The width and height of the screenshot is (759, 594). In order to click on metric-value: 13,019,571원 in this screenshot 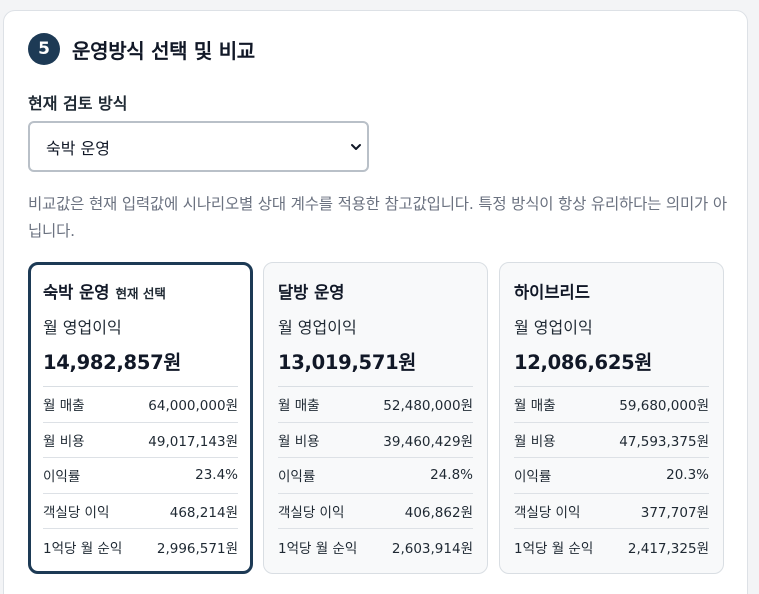, I will do `click(347, 362)`.